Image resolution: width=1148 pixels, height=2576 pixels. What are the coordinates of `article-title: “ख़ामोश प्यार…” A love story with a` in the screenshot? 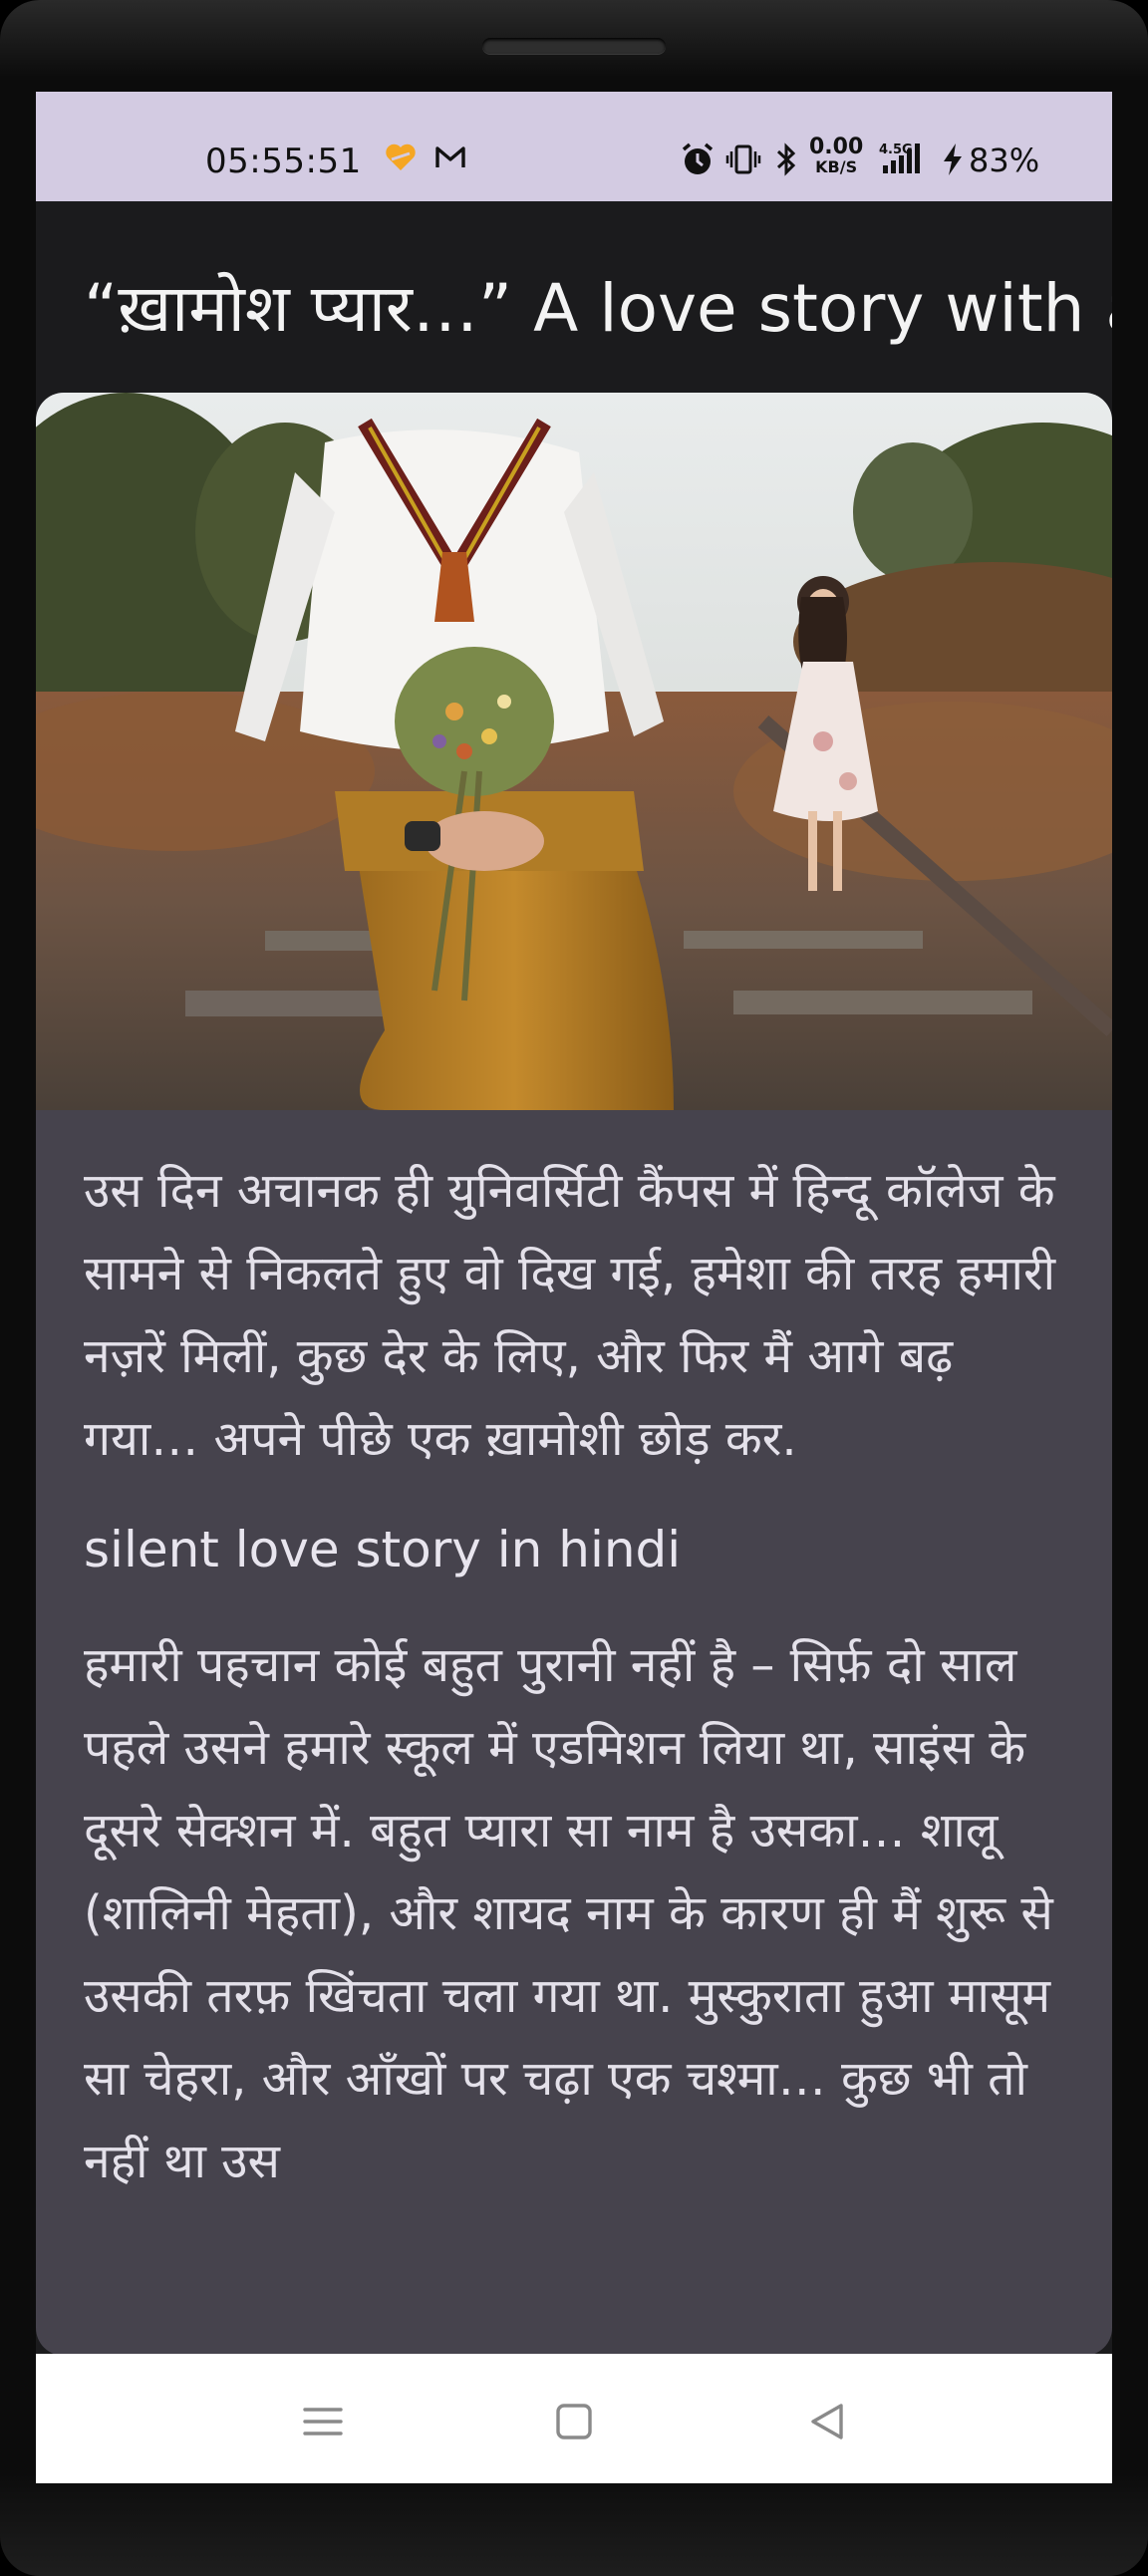 It's located at (598, 308).